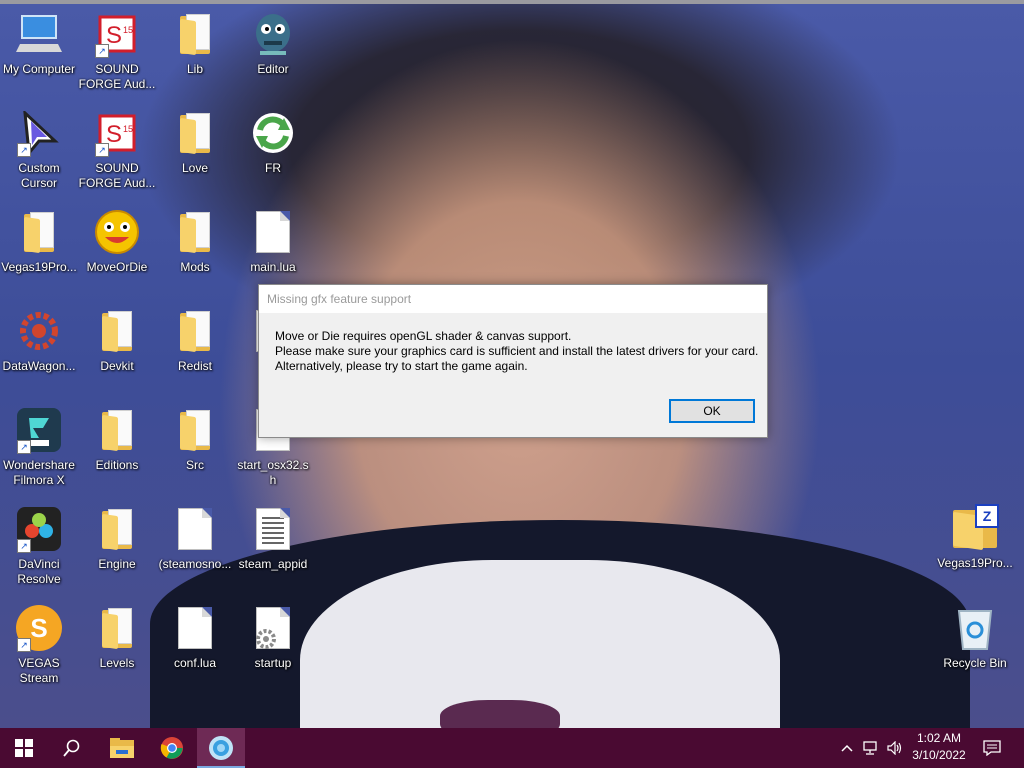  Describe the element at coordinates (39, 571) in the screenshot. I see `icon-label: DaVinci Resolve` at that location.